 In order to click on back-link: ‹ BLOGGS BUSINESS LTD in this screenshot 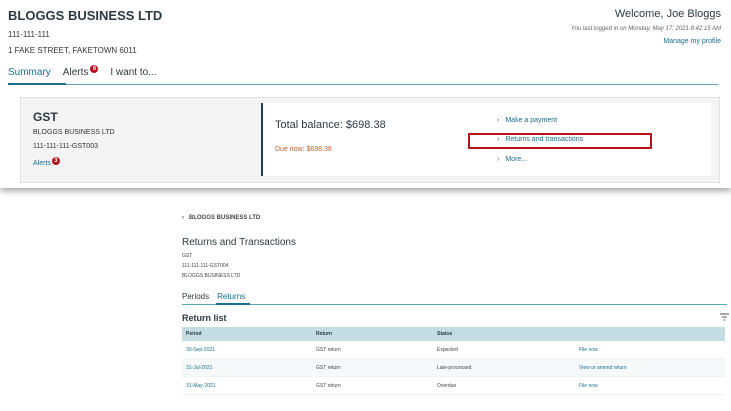, I will do `click(221, 218)`.